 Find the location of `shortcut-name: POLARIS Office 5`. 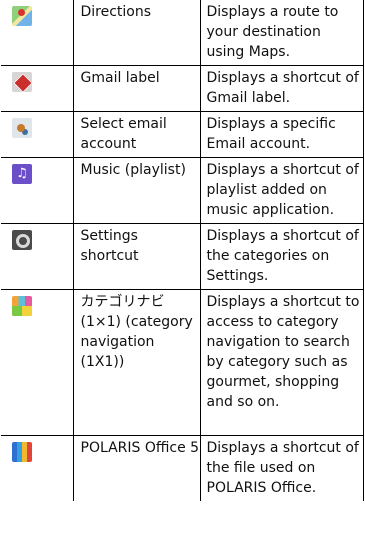

shortcut-name: POLARIS Office 5 is located at coordinates (136, 468).